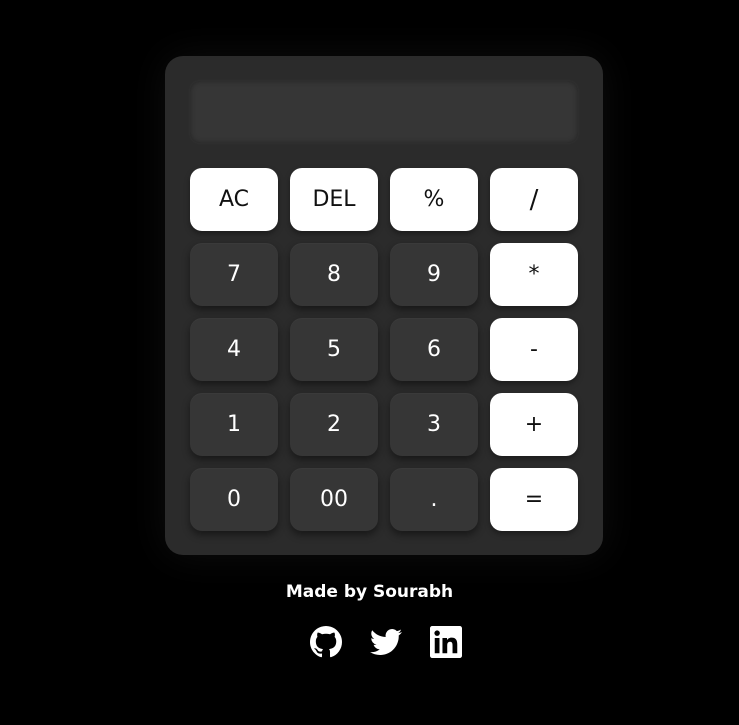  I want to click on digit-7-button: 7, so click(234, 274).